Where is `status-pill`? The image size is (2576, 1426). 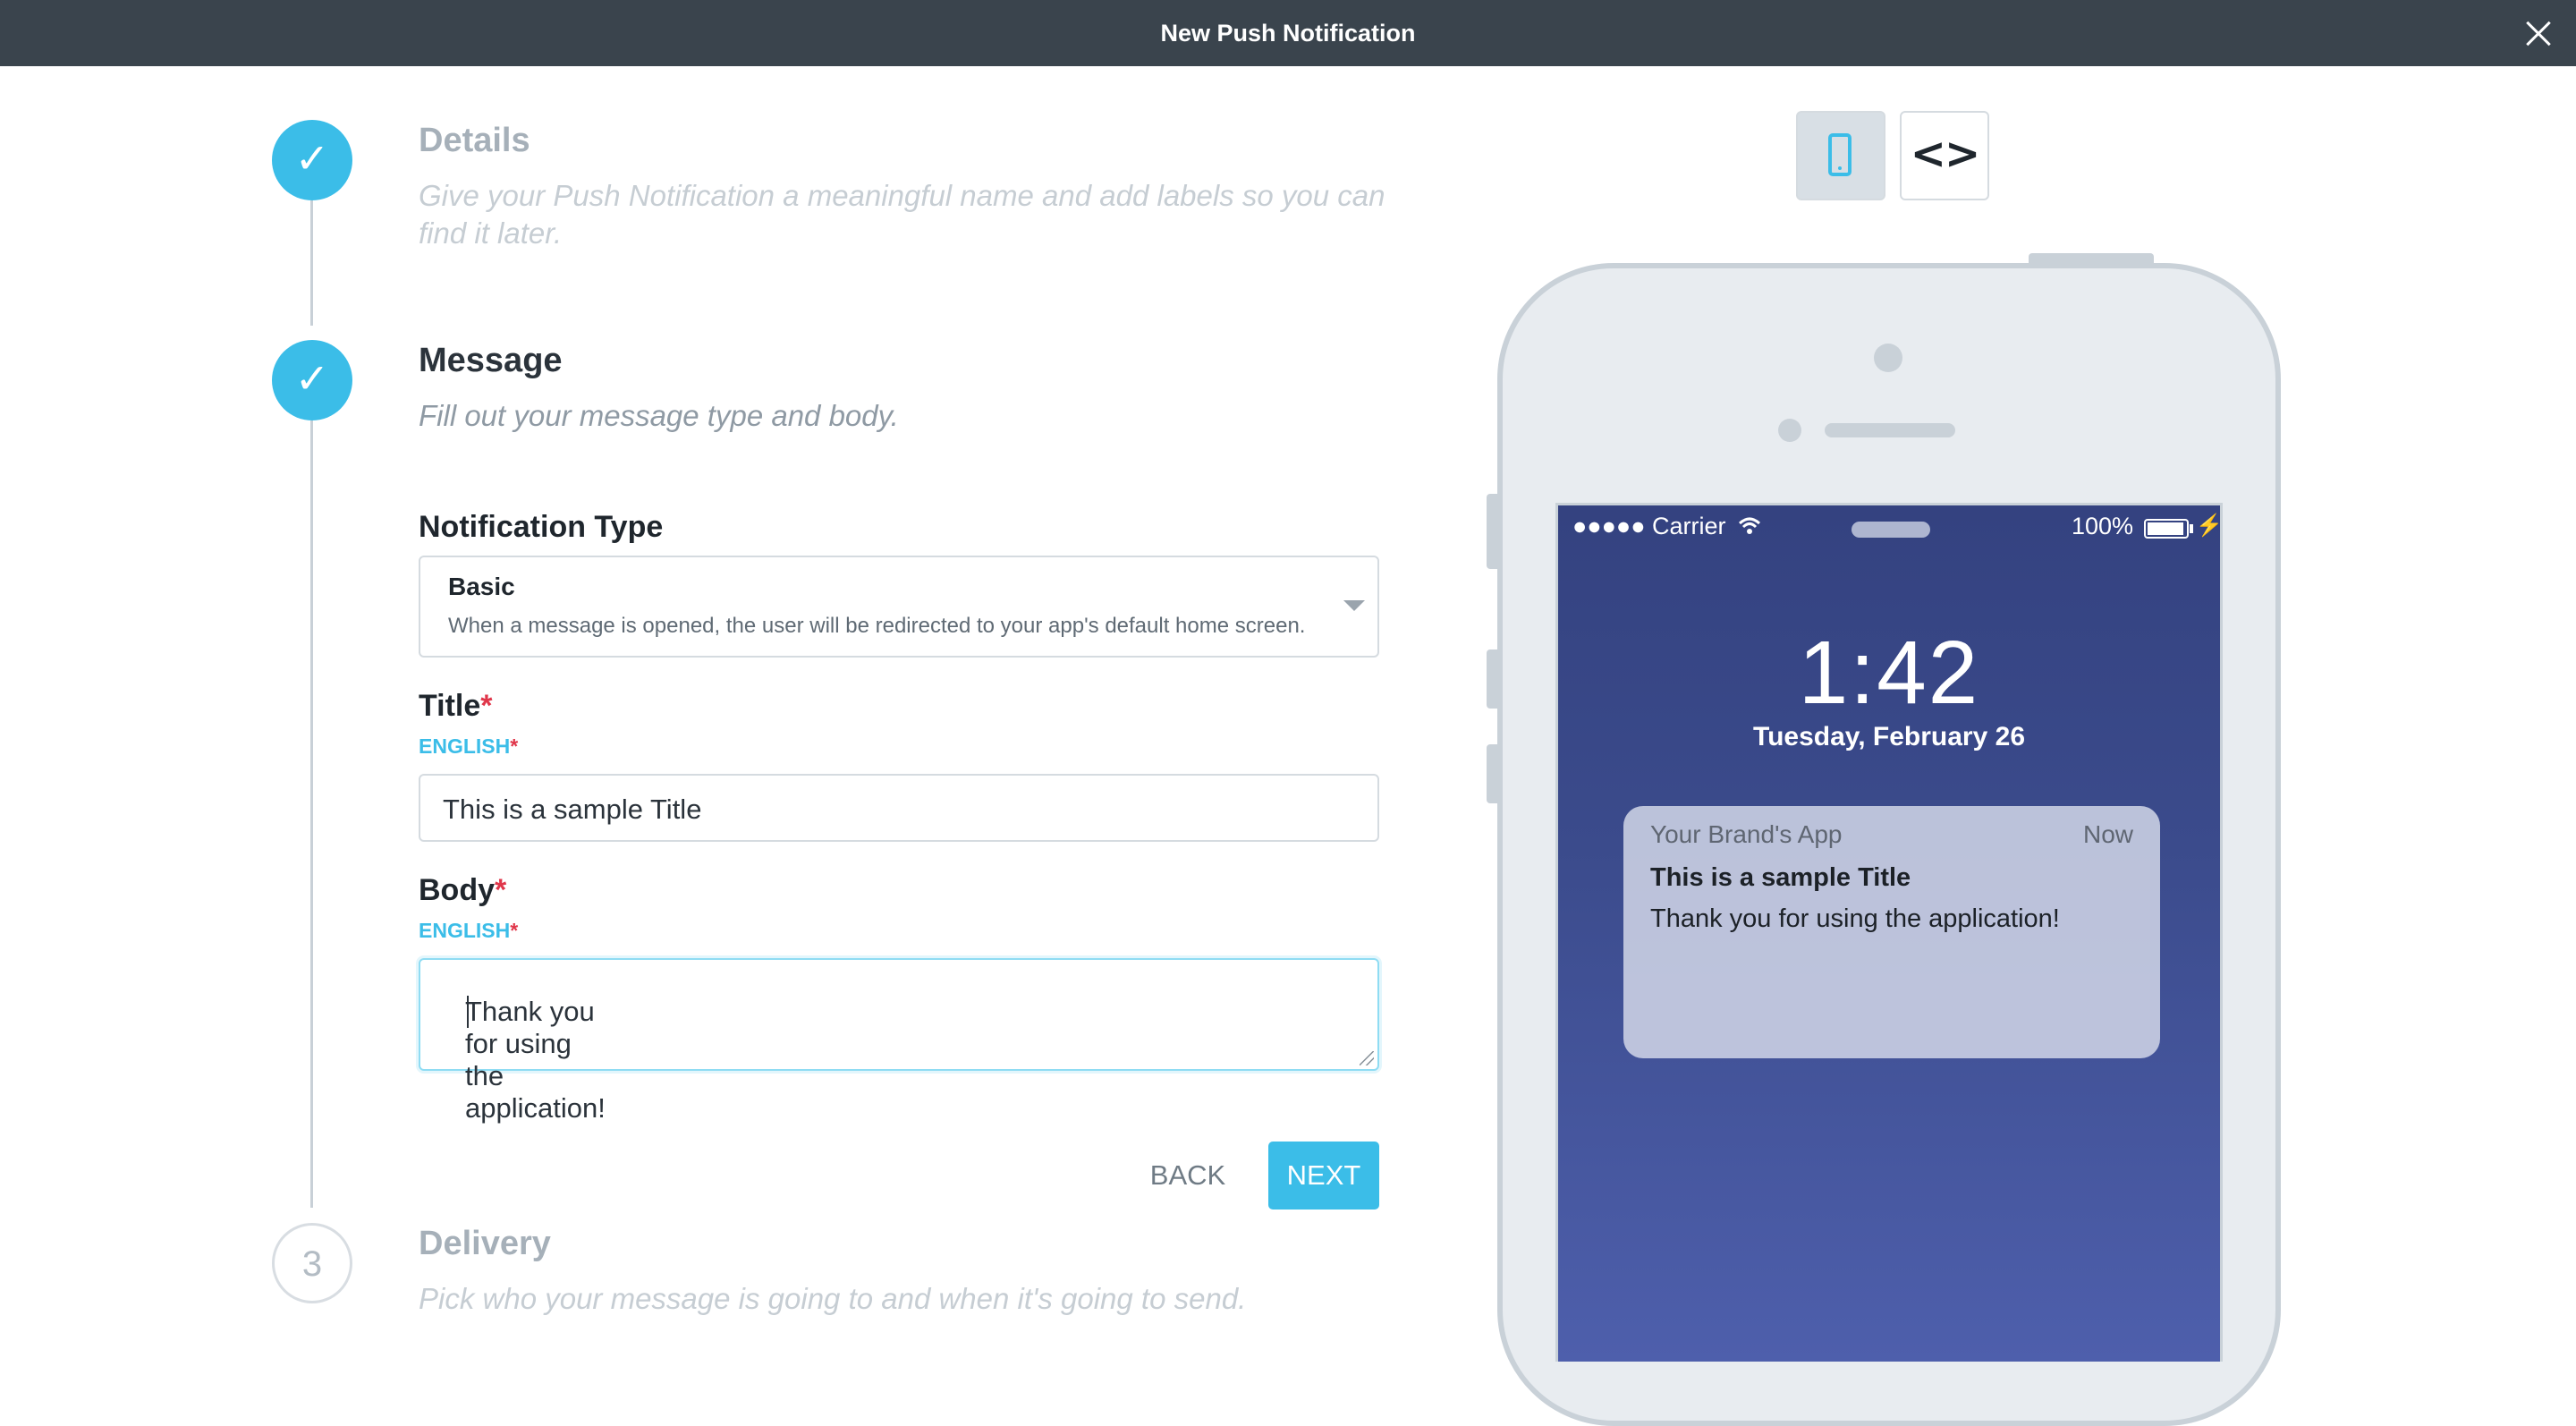
status-pill is located at coordinates (1891, 530).